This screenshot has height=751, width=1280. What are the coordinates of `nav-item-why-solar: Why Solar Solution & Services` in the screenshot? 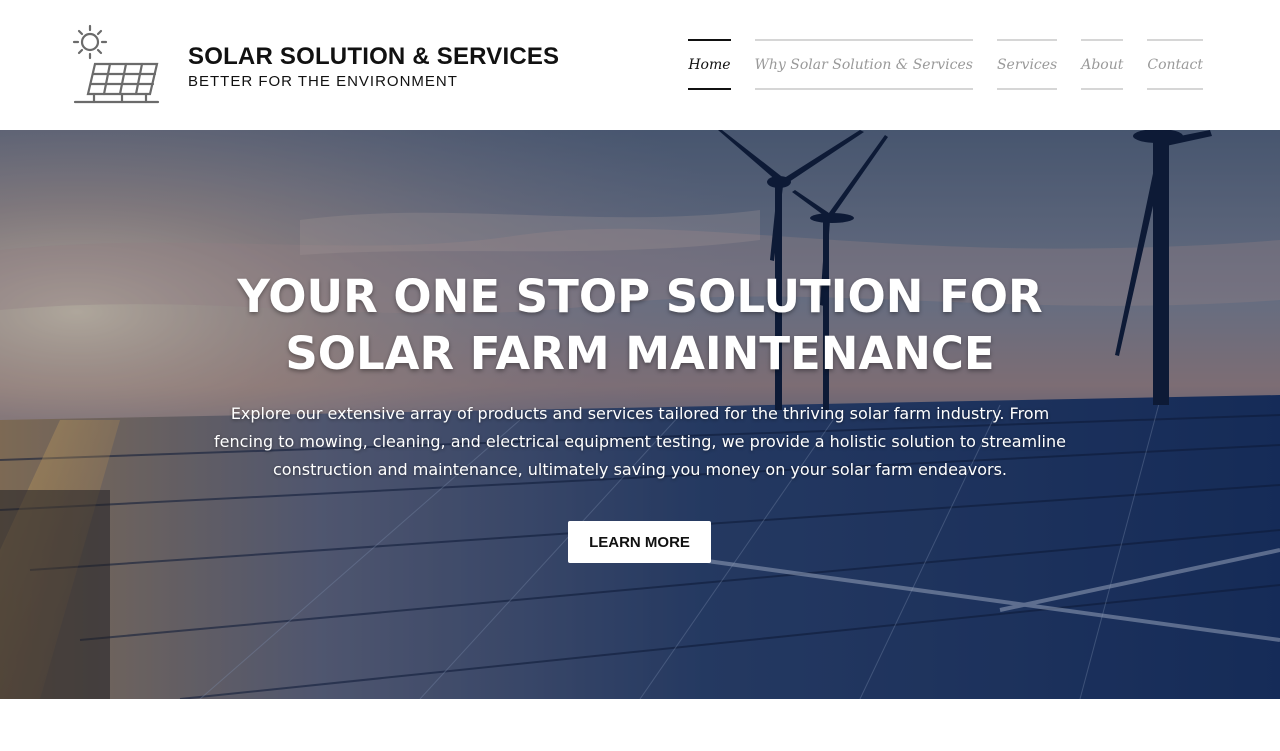 It's located at (863, 64).